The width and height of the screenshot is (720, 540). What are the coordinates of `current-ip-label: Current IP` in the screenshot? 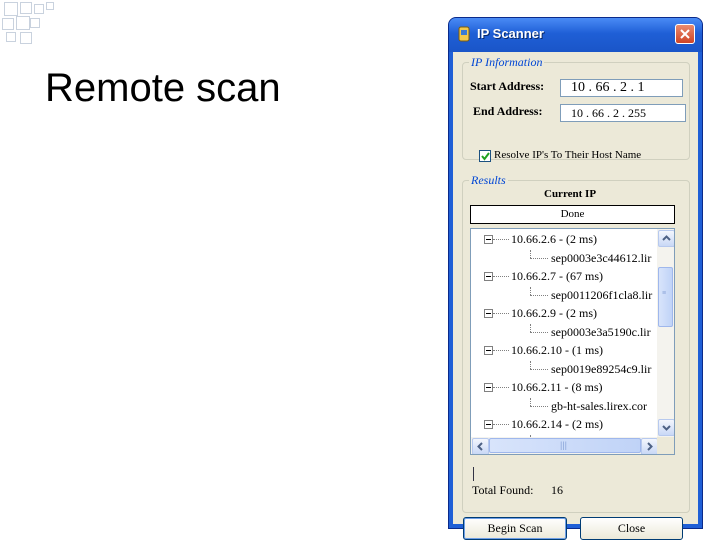 It's located at (570, 194).